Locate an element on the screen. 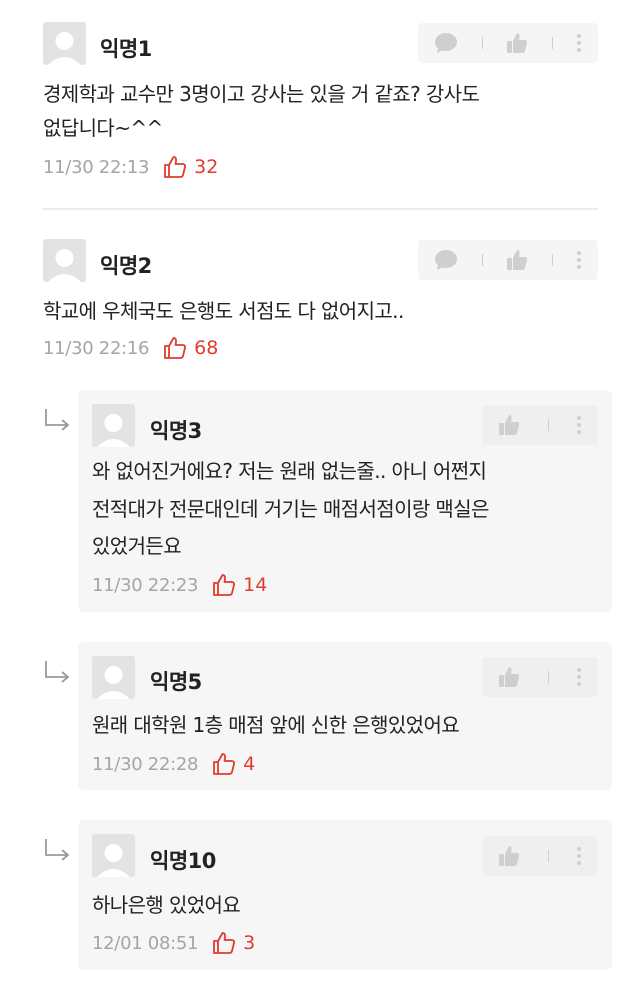  reply-meta: 11/30 22:28 4 is located at coordinates (173, 764).